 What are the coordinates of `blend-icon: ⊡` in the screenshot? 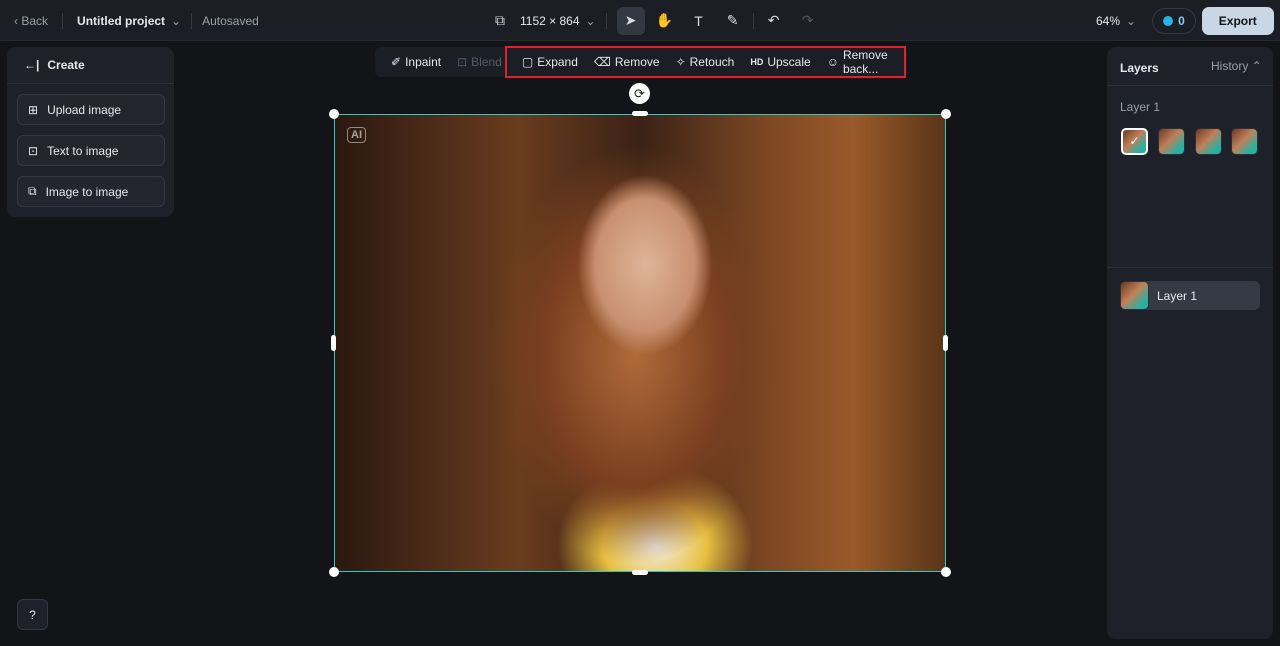 It's located at (462, 62).